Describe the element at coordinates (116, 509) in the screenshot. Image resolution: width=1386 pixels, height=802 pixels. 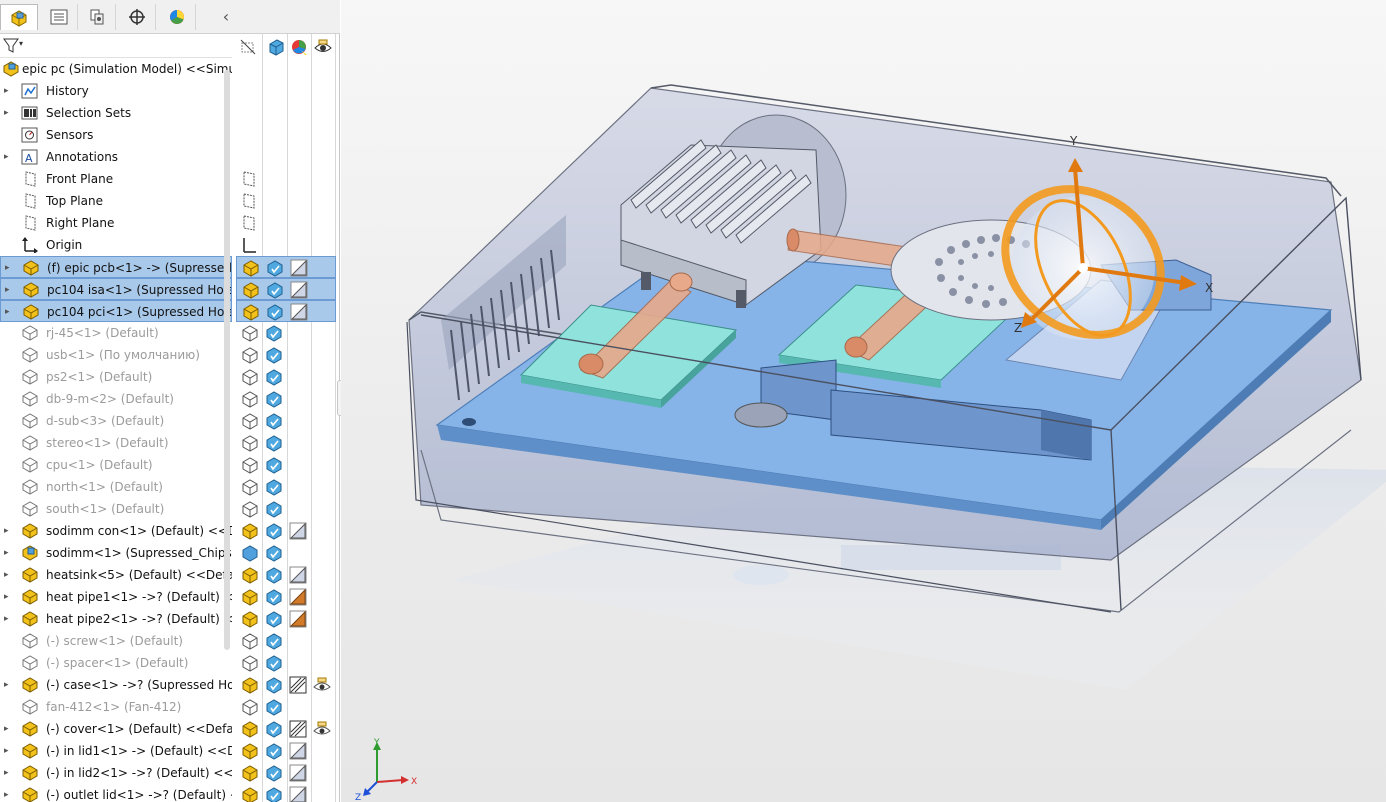
I see `tree-item: south<1> (Default)` at that location.